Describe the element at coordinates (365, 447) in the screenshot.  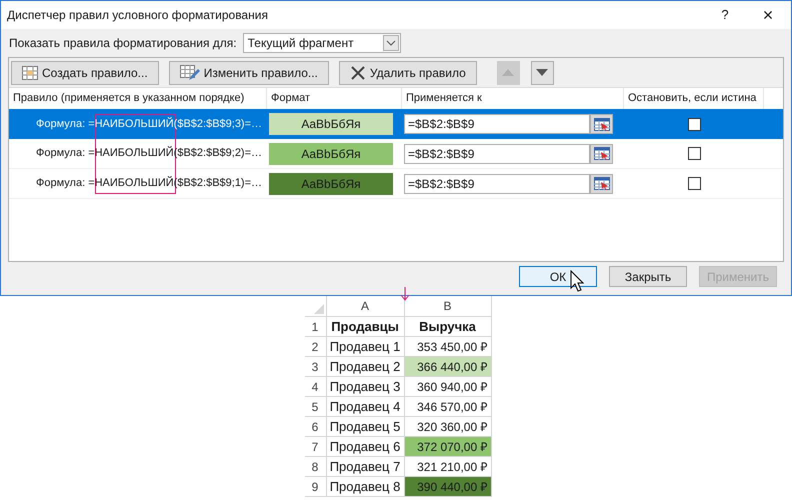
I see `table-cell: Продавец 6` at that location.